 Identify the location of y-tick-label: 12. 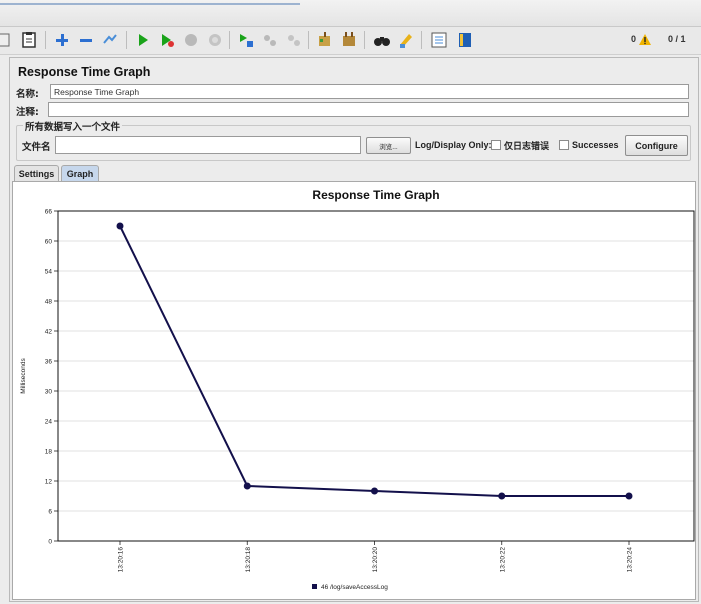
(49, 481).